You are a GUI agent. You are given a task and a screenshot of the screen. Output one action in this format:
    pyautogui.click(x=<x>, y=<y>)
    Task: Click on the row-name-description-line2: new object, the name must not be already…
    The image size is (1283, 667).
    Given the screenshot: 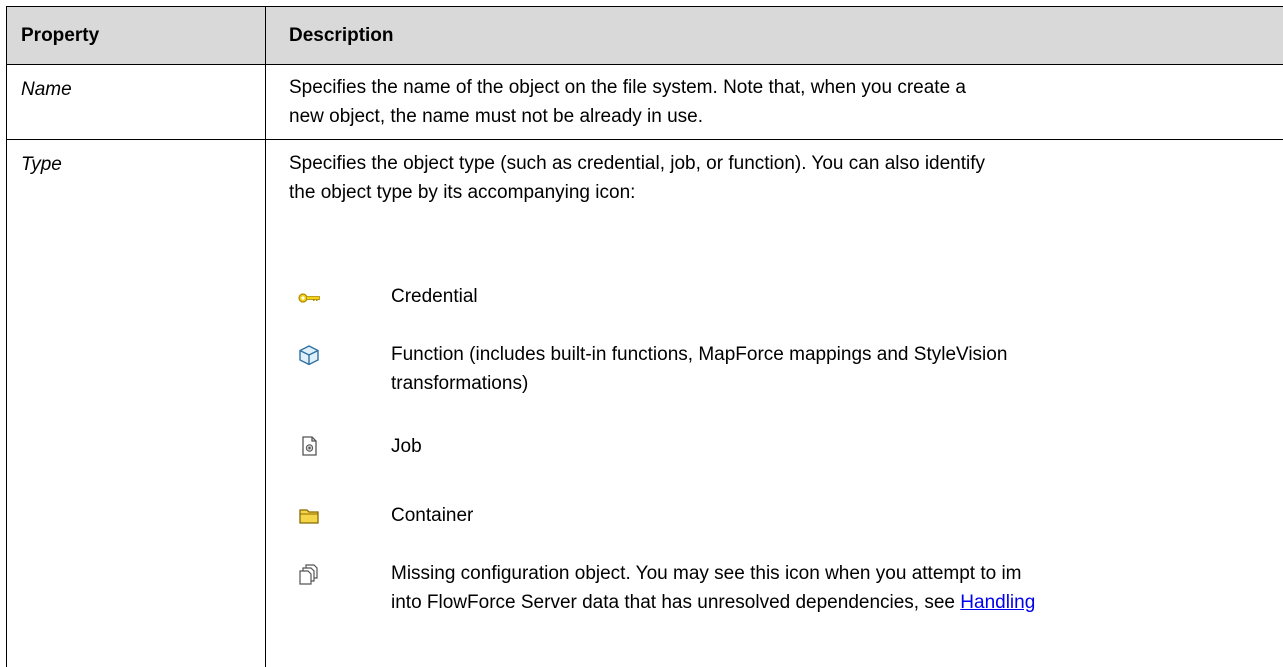 What is the action you would take?
    pyautogui.click(x=496, y=116)
    